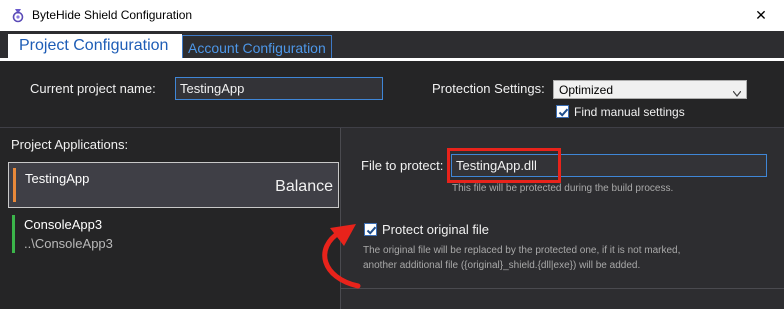 Image resolution: width=784 pixels, height=309 pixels. I want to click on protection-settings-select: Optimized, so click(650, 89).